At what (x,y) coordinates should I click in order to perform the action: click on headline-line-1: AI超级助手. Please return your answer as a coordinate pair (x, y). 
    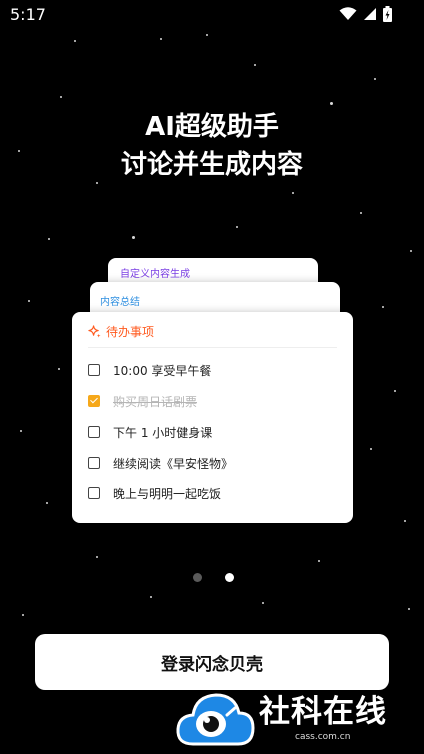
    Looking at the image, I should click on (212, 127).